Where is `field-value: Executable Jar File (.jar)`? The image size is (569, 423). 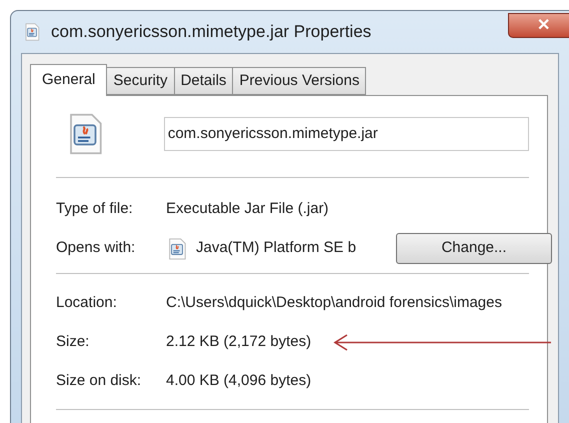
field-value: Executable Jar File (.jar) is located at coordinates (247, 209).